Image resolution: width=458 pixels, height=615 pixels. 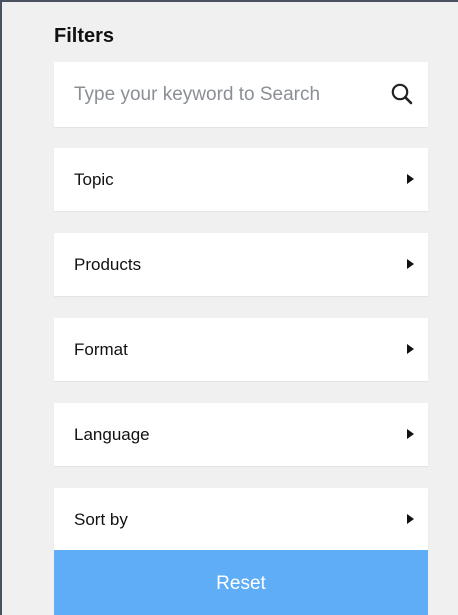 What do you see at coordinates (241, 582) in the screenshot?
I see `reset-button: Reset` at bounding box center [241, 582].